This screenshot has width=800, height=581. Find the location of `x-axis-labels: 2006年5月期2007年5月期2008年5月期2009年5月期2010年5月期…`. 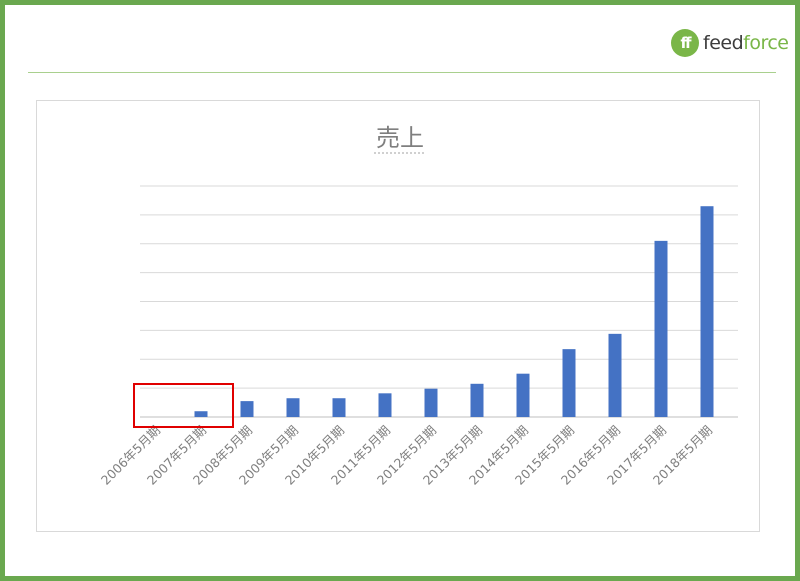

x-axis-labels: 2006年5月期2007年5月期2008年5月期2009年5月期2010年5月期… is located at coordinates (406, 455).